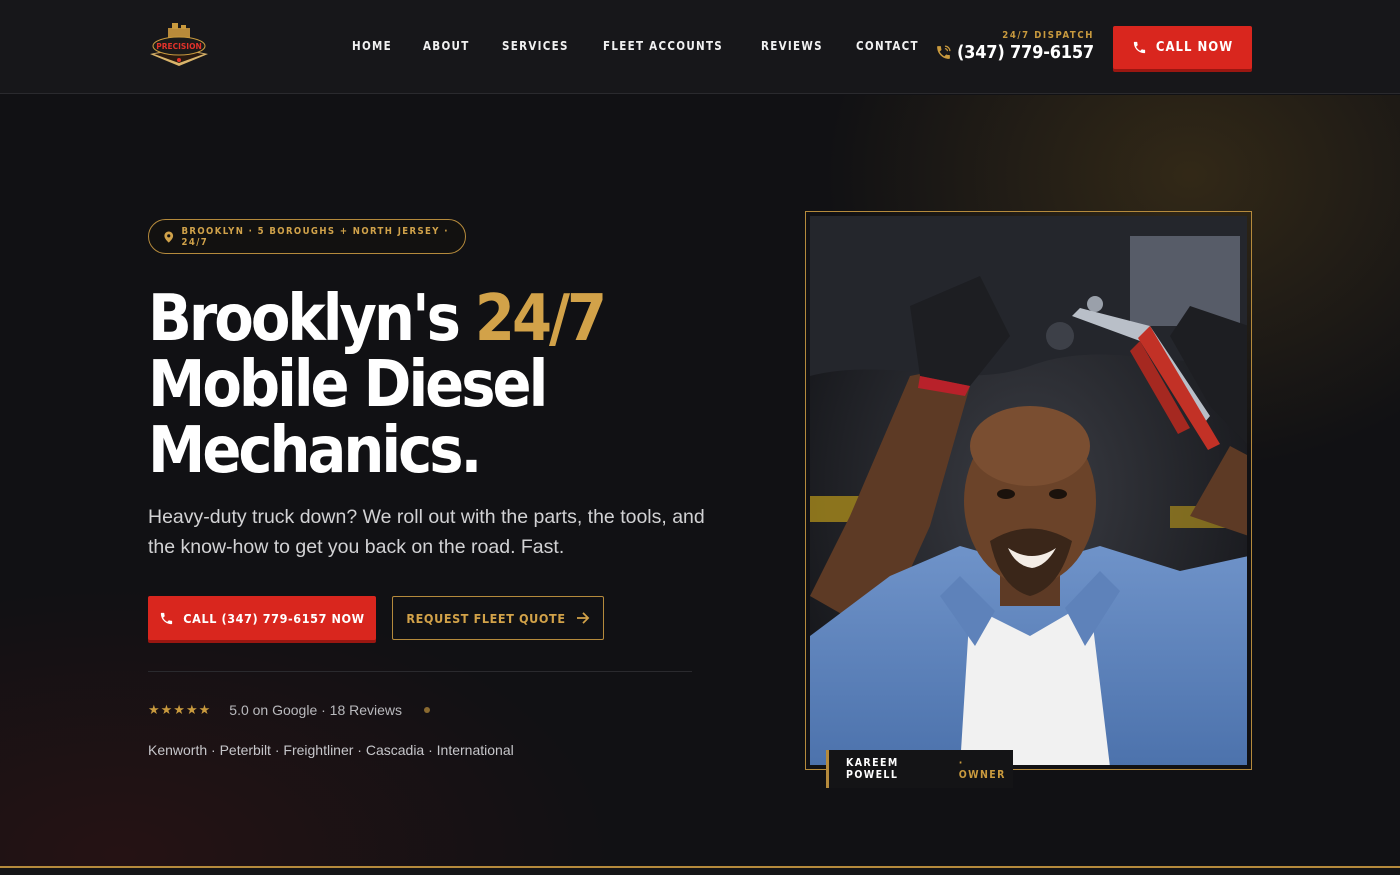  I want to click on dispatch-phone: (347) 779-6157, so click(1025, 52).